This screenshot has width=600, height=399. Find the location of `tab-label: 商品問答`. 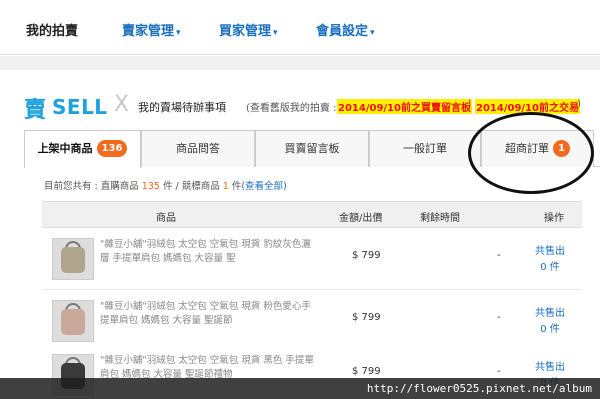

tab-label: 商品問答 is located at coordinates (198, 148).